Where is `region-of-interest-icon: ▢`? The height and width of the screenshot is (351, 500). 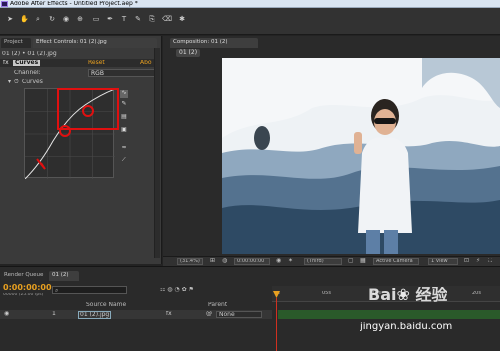 region-of-interest-icon: ▢ is located at coordinates (351, 261).